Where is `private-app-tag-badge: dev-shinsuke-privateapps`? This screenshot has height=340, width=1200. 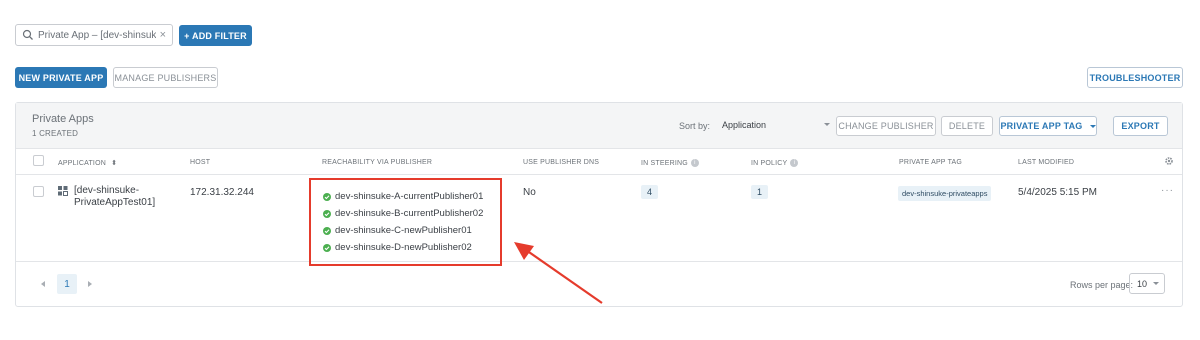 private-app-tag-badge: dev-shinsuke-privateapps is located at coordinates (945, 193).